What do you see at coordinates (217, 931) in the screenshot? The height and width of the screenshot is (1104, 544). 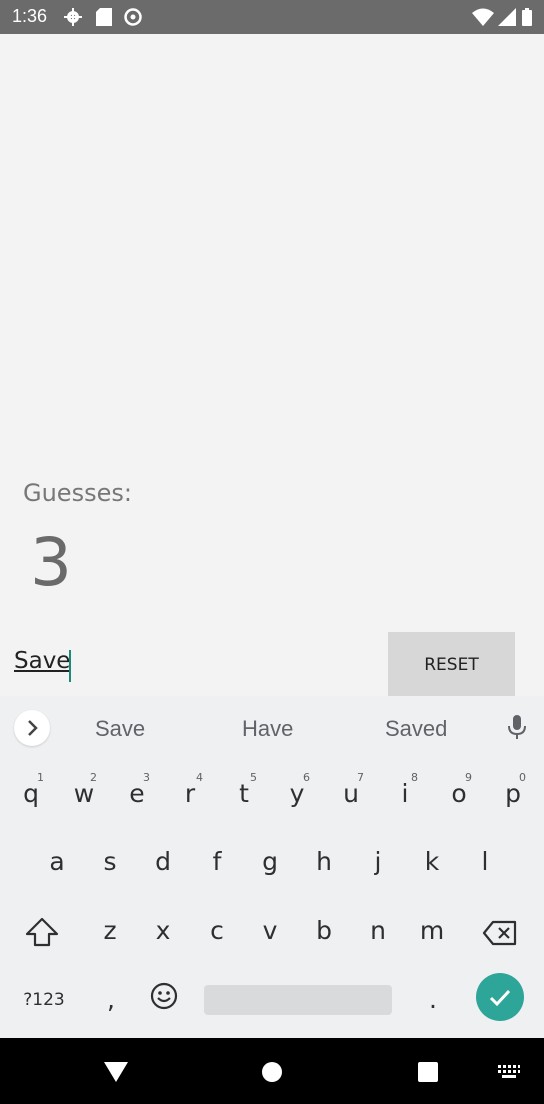 I see `key-c: c` at bounding box center [217, 931].